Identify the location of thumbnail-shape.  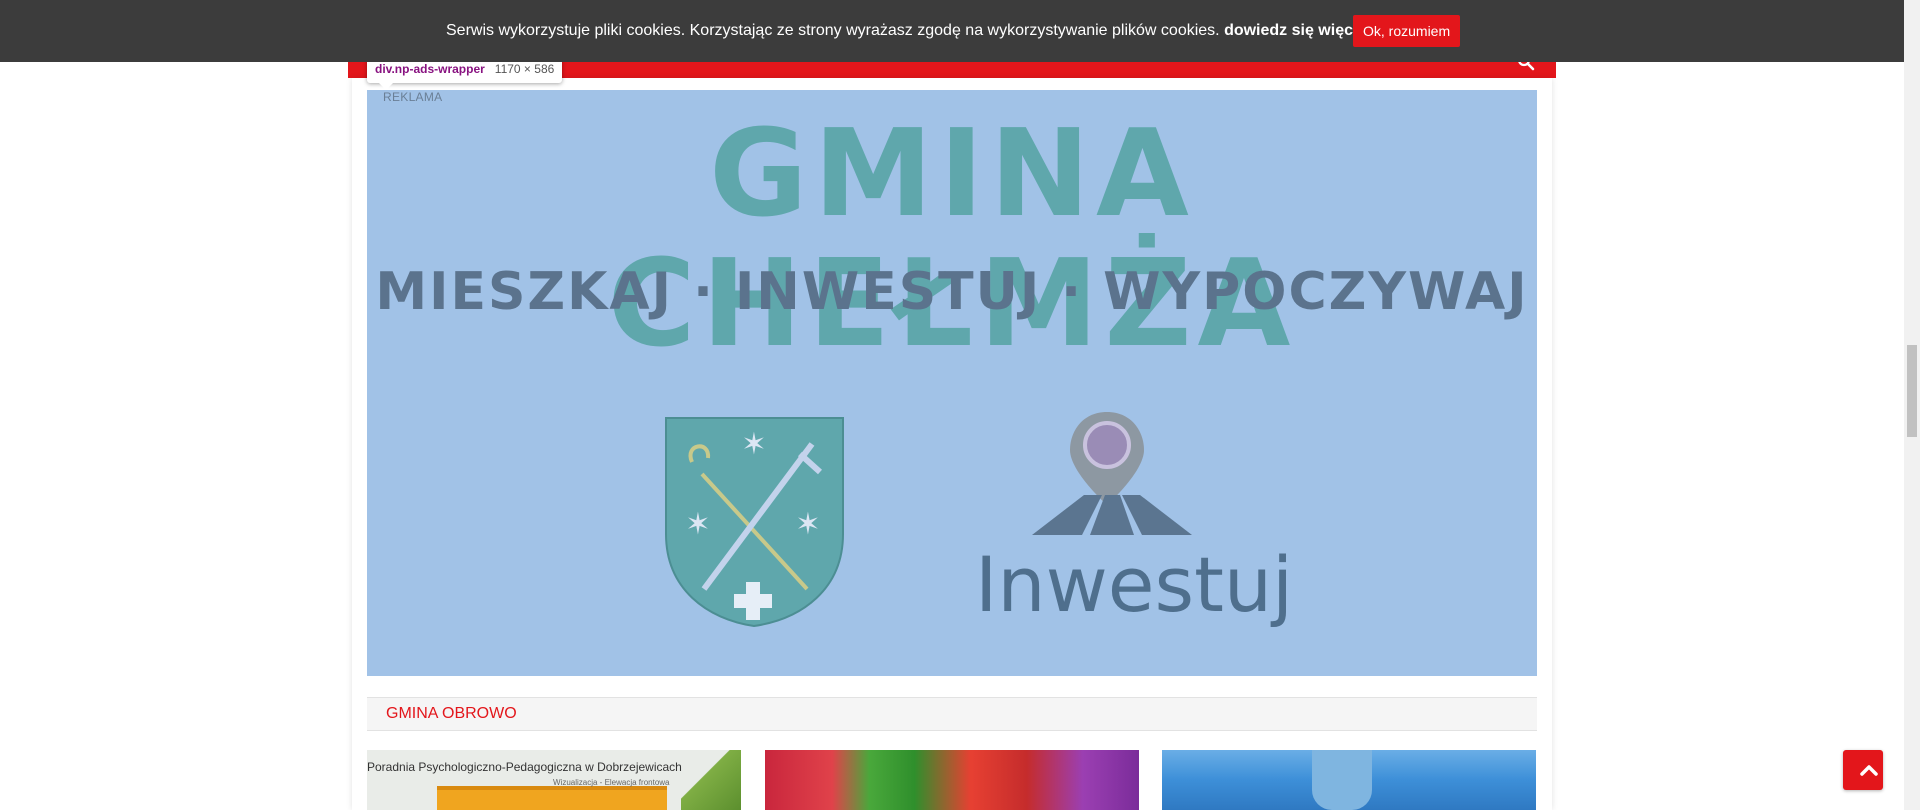
(1342, 780).